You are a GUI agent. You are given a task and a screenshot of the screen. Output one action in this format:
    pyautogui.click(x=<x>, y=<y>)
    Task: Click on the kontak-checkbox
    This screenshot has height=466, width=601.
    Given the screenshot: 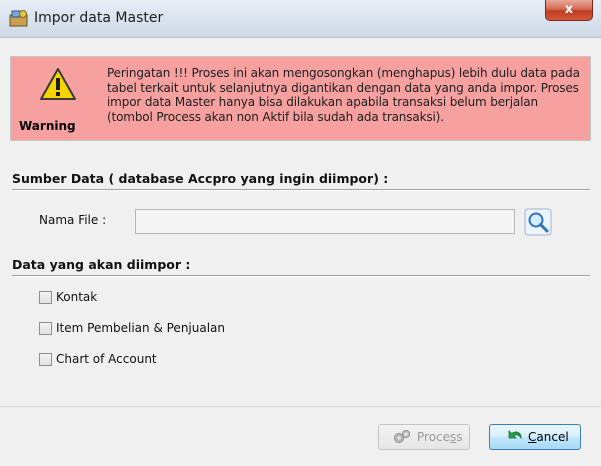 What is the action you would take?
    pyautogui.click(x=45, y=297)
    